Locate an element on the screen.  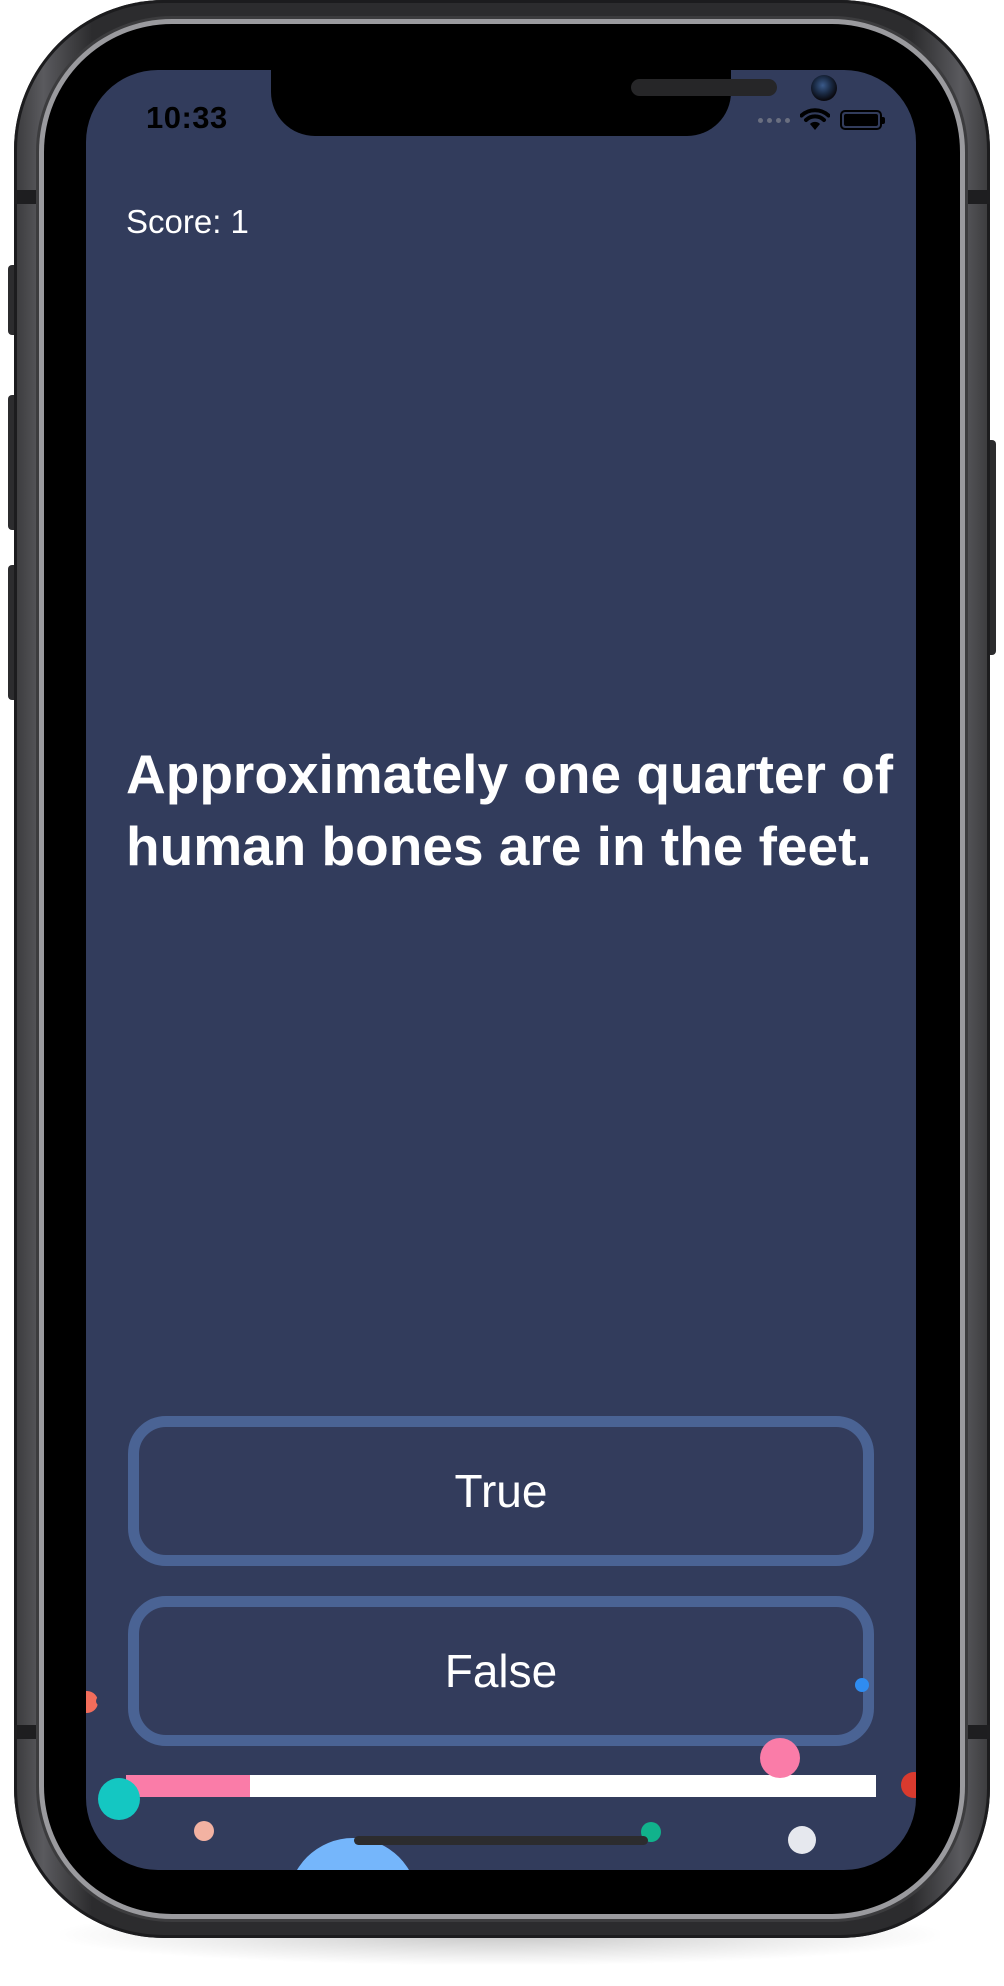
home-indicator is located at coordinates (501, 1840).